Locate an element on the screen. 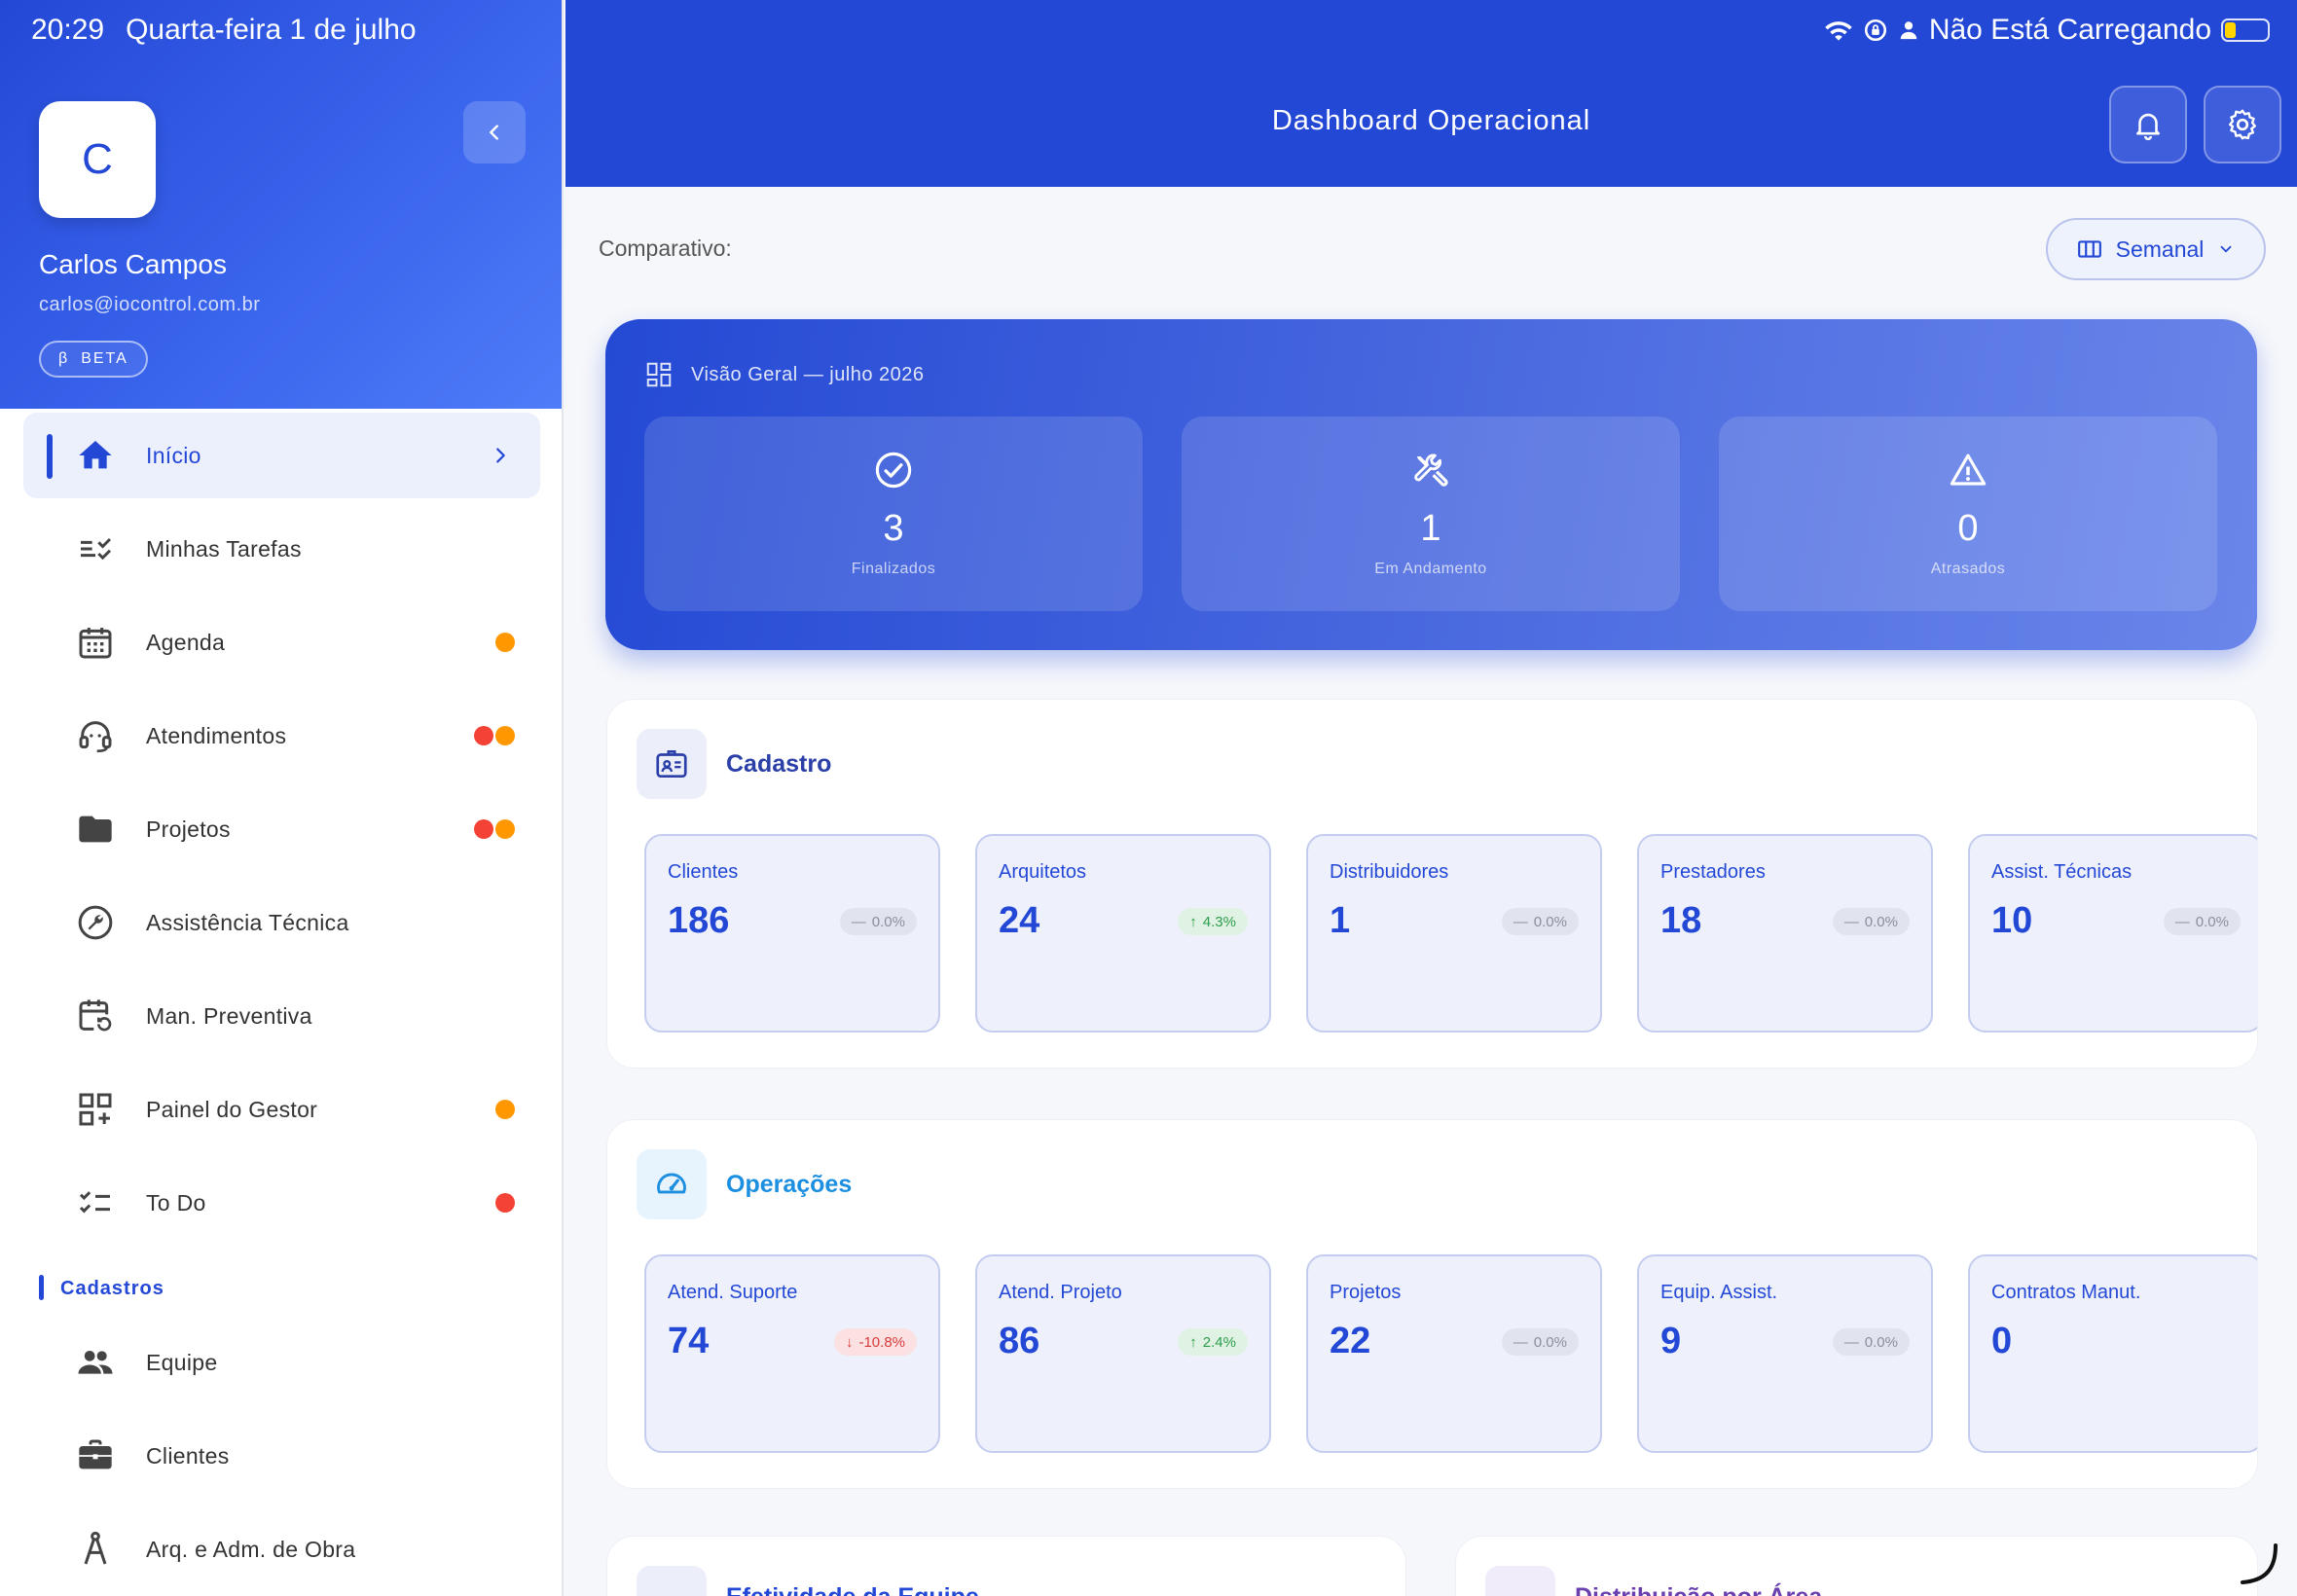 This screenshot has height=1596, width=2297. overview-title: Visão Geral — julho 2026 is located at coordinates (808, 374).